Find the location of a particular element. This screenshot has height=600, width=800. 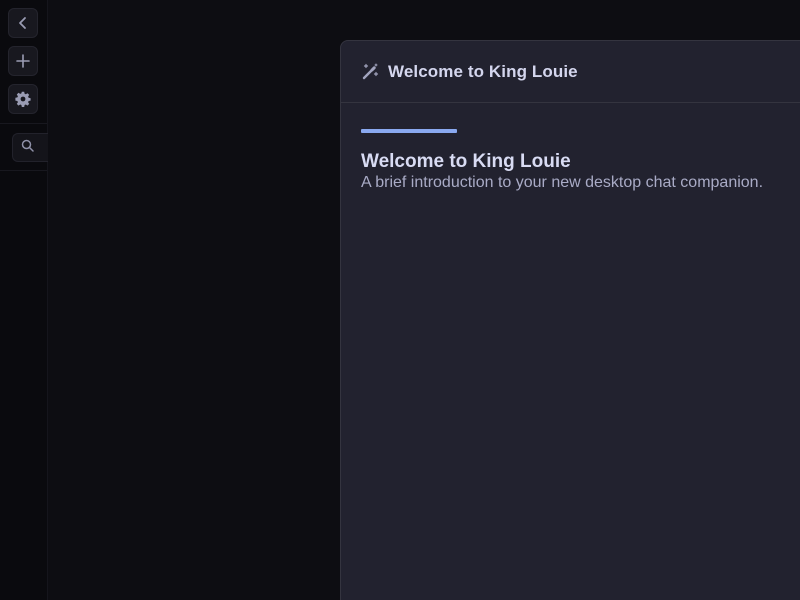

chevron-left-icon is located at coordinates (23, 23).